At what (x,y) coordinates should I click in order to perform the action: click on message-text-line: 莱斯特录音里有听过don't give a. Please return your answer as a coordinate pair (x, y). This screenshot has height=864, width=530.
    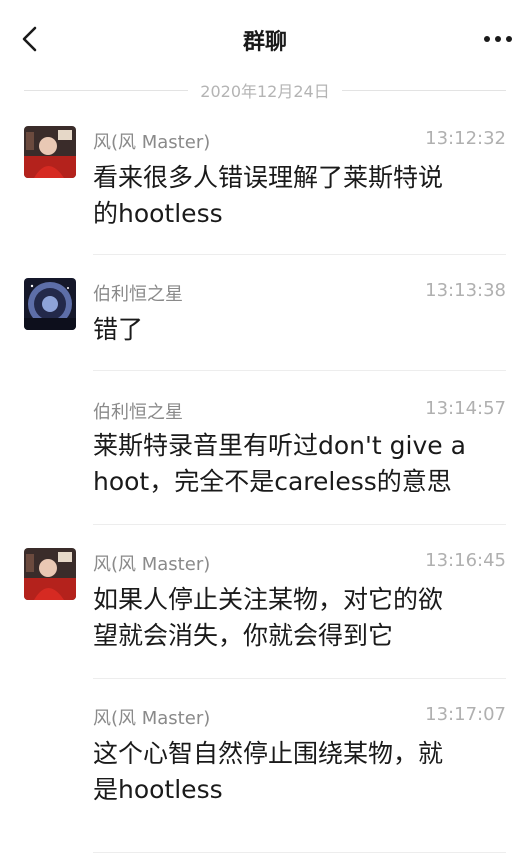
    Looking at the image, I should click on (279, 445).